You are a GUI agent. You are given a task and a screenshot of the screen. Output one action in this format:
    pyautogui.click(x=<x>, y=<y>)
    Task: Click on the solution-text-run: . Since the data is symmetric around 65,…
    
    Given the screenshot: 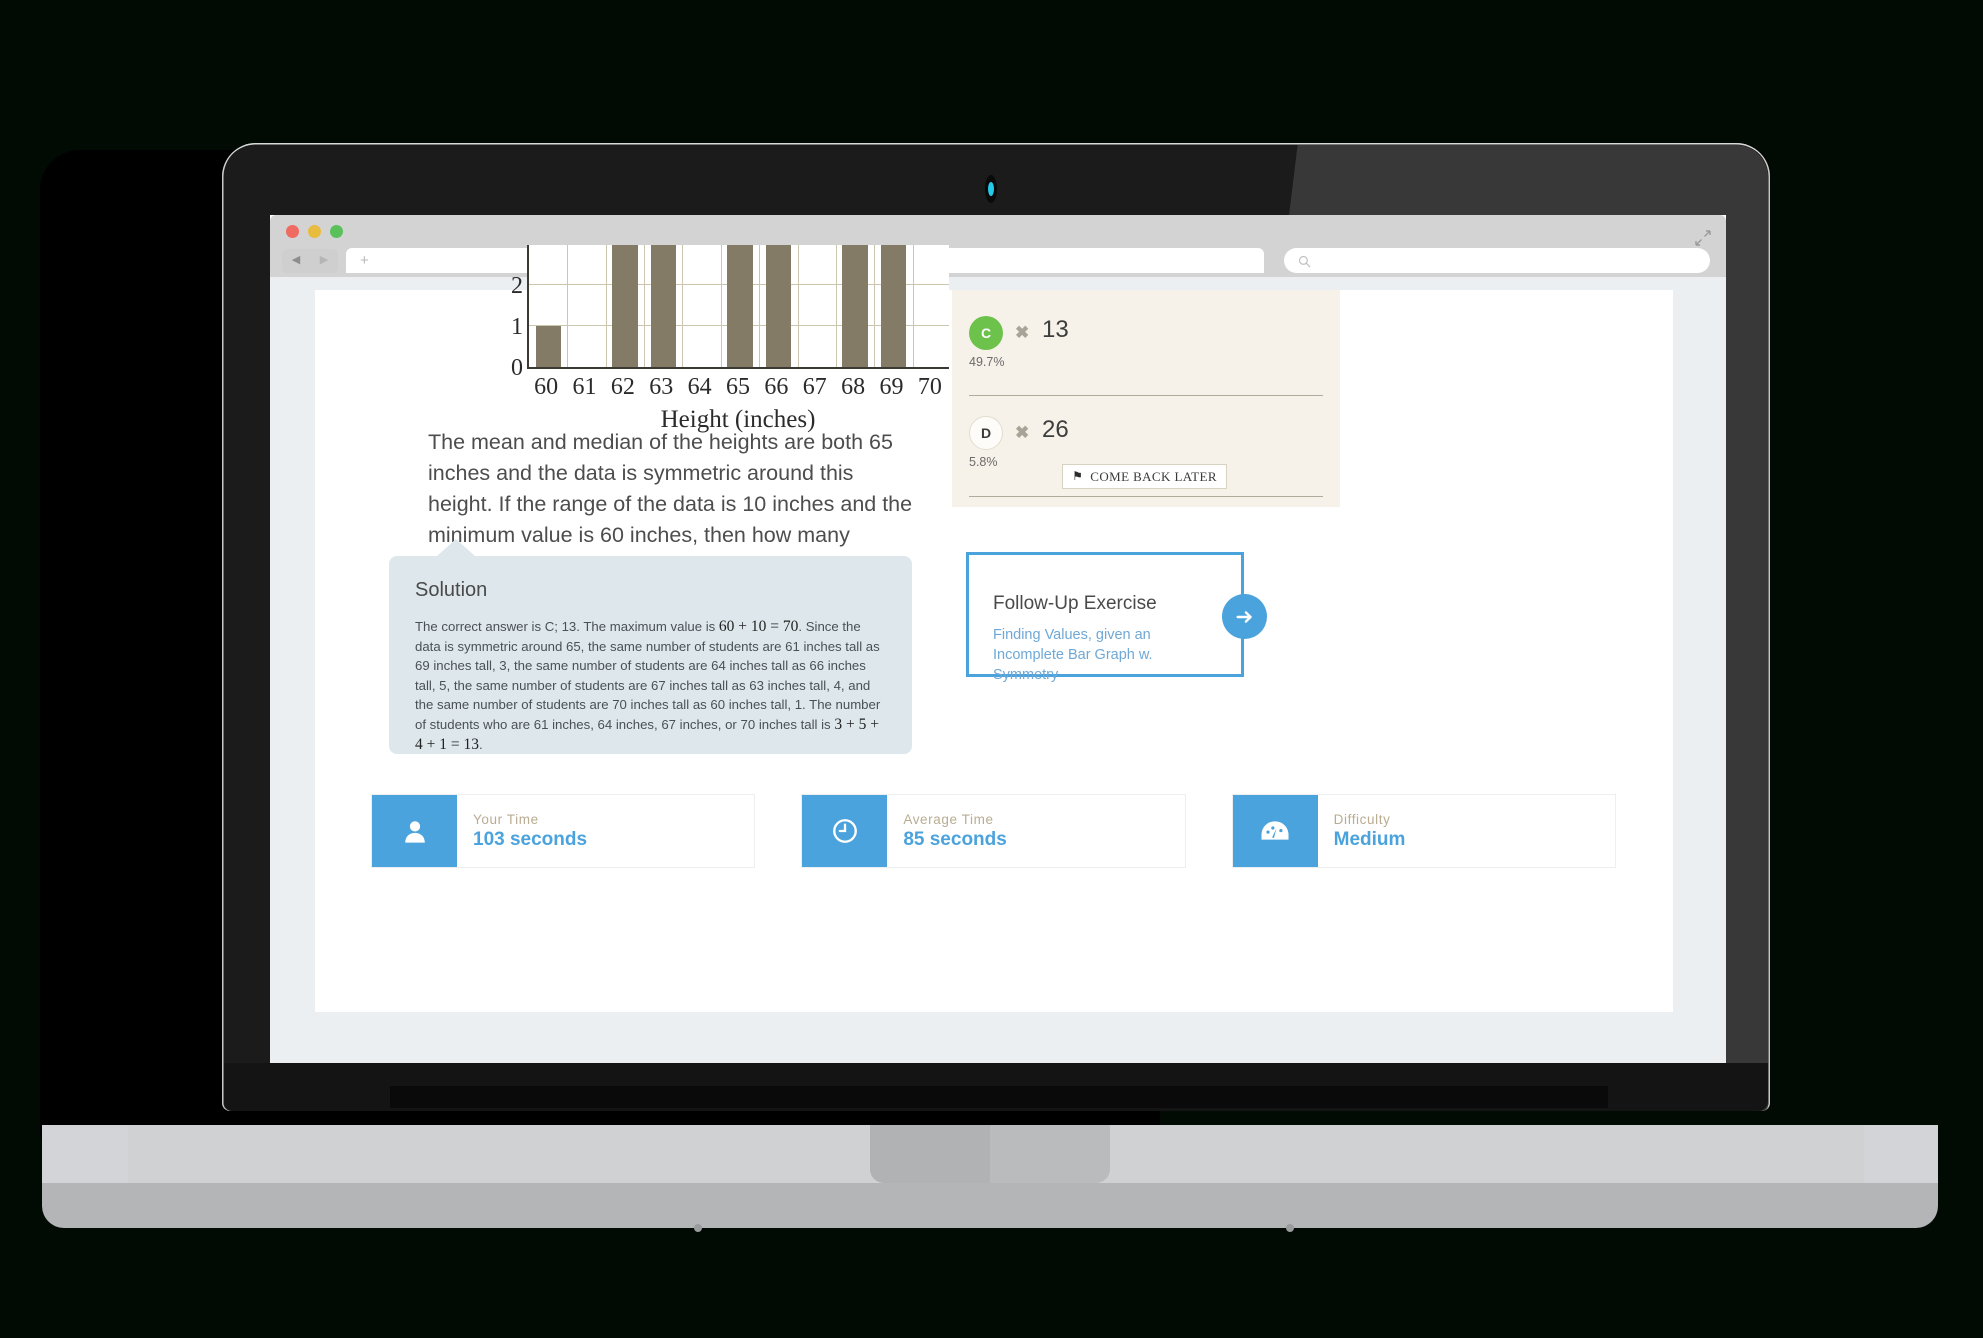 What is the action you would take?
    pyautogui.click(x=648, y=675)
    